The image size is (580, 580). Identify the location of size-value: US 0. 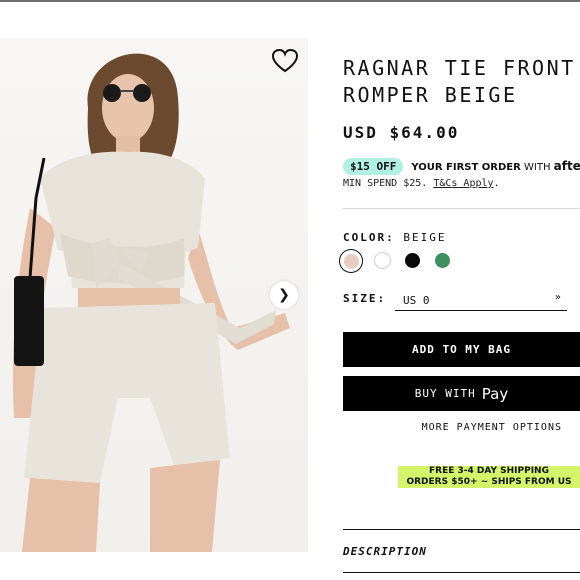
(416, 300).